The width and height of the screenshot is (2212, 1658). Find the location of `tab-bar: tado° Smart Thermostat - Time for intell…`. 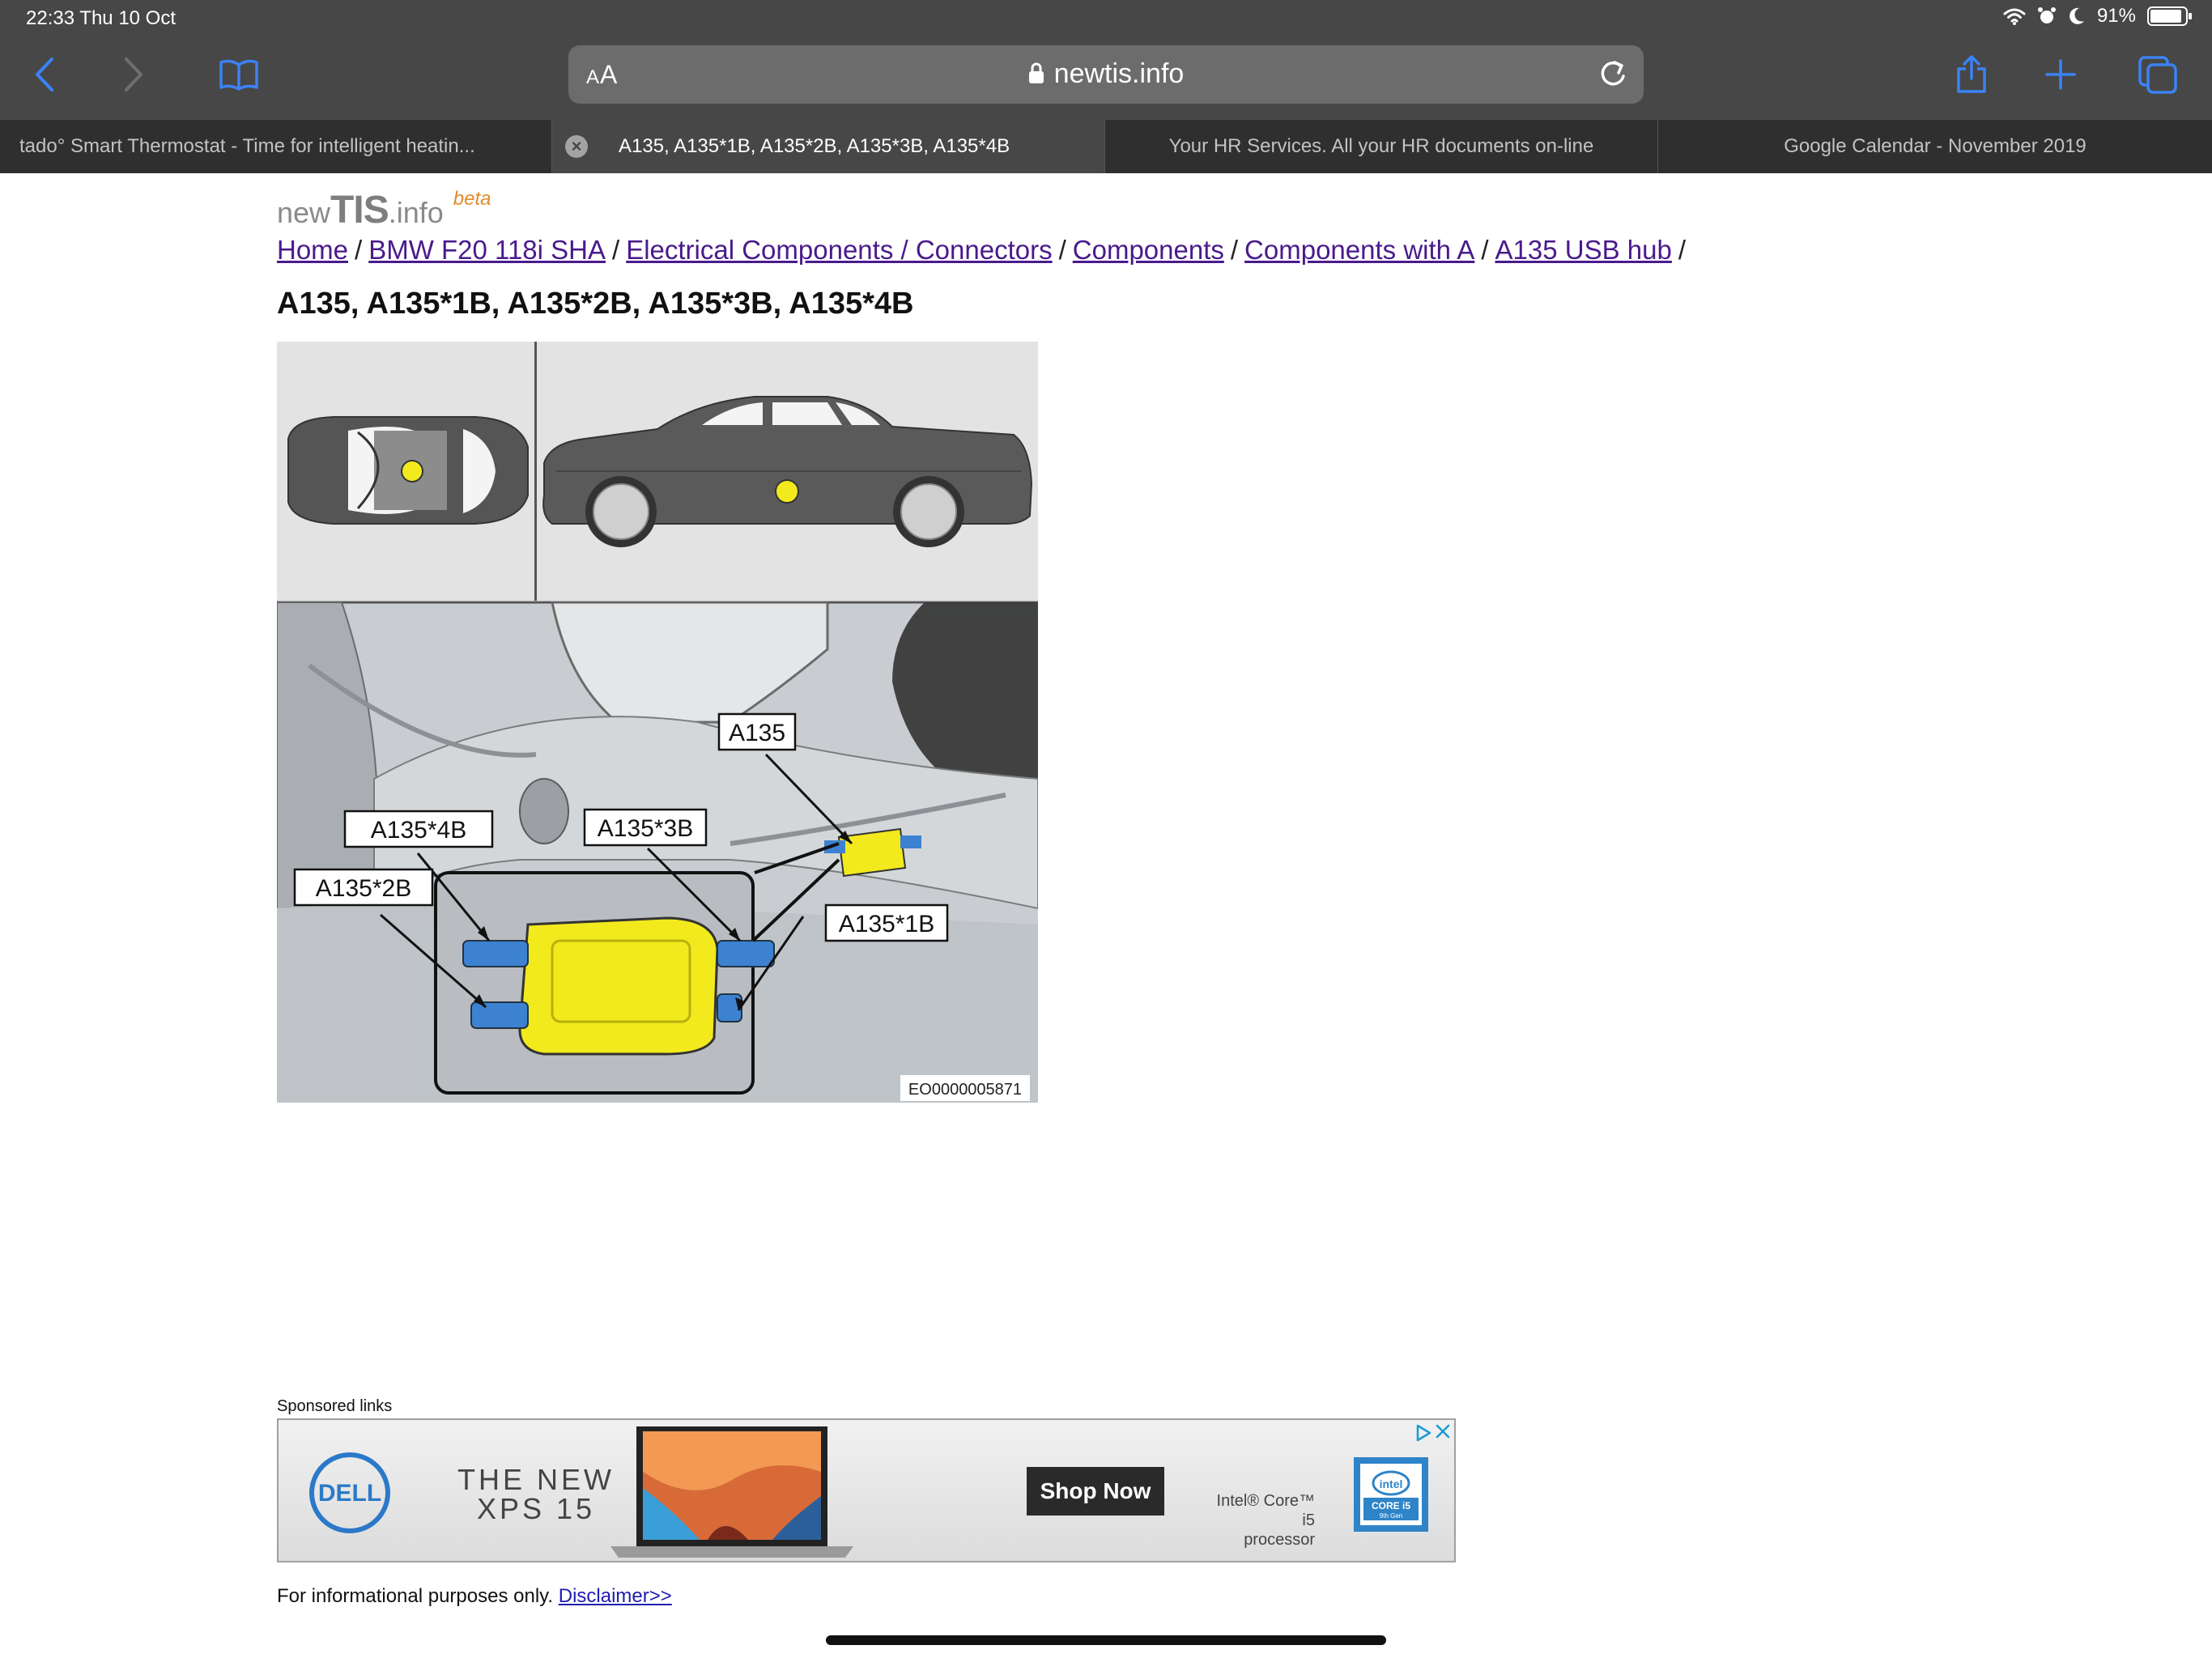

tab-bar: tado° Smart Thermostat - Time for intell… is located at coordinates (1106, 146).